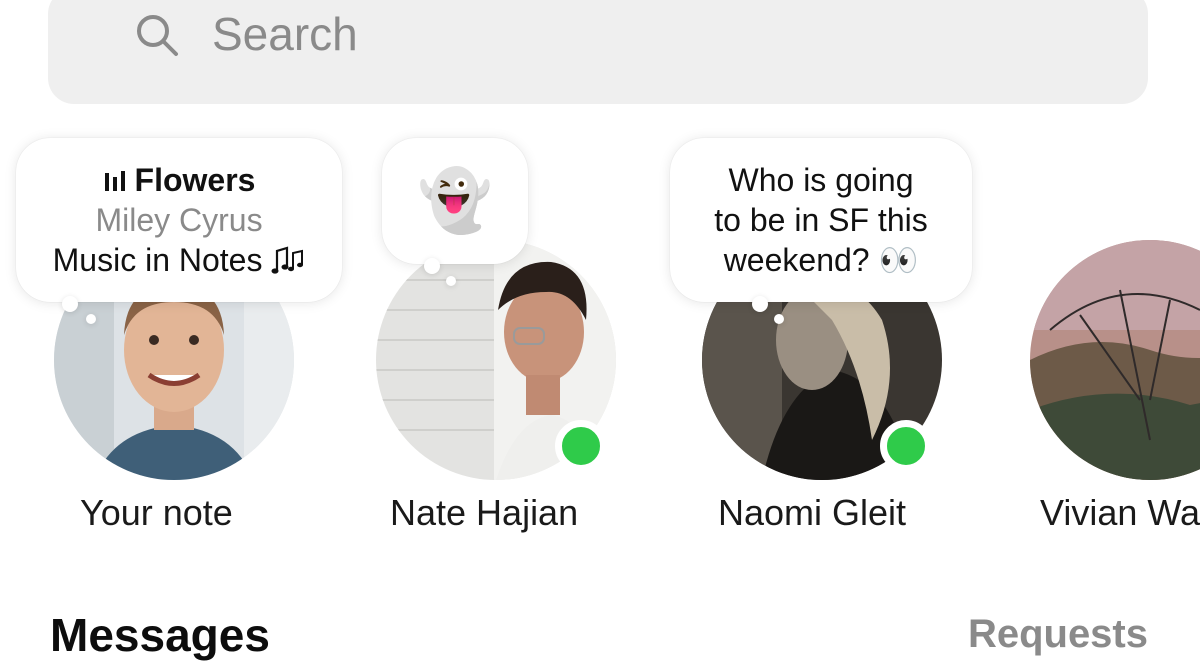  I want to click on note-bubble-music: Flowers Miley Cyrus Music in Notes, so click(179, 220).